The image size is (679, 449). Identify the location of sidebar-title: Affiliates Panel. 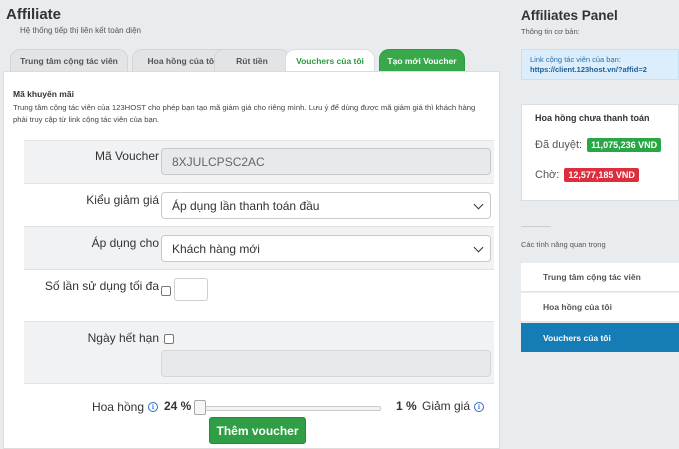
(569, 15).